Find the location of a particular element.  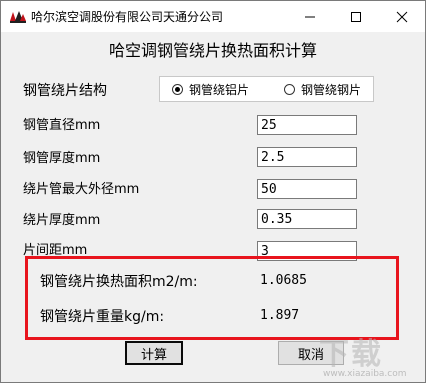

close-button is located at coordinates (402, 16).